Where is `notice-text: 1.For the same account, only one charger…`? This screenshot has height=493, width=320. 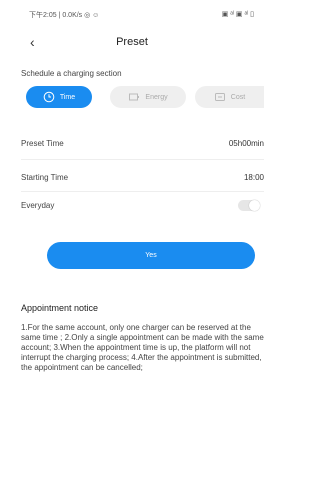
notice-text: 1.For the same account, only one charger… is located at coordinates (142, 347).